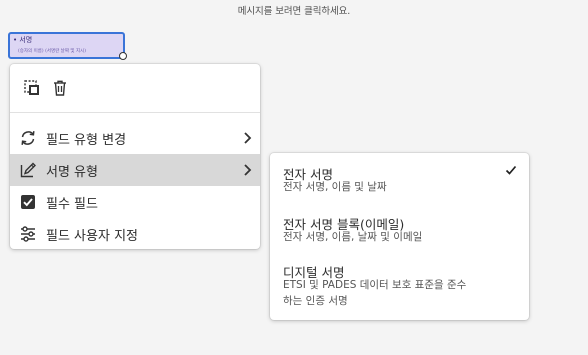 This screenshot has width=588, height=355. I want to click on menu-toolbar, so click(135, 88).